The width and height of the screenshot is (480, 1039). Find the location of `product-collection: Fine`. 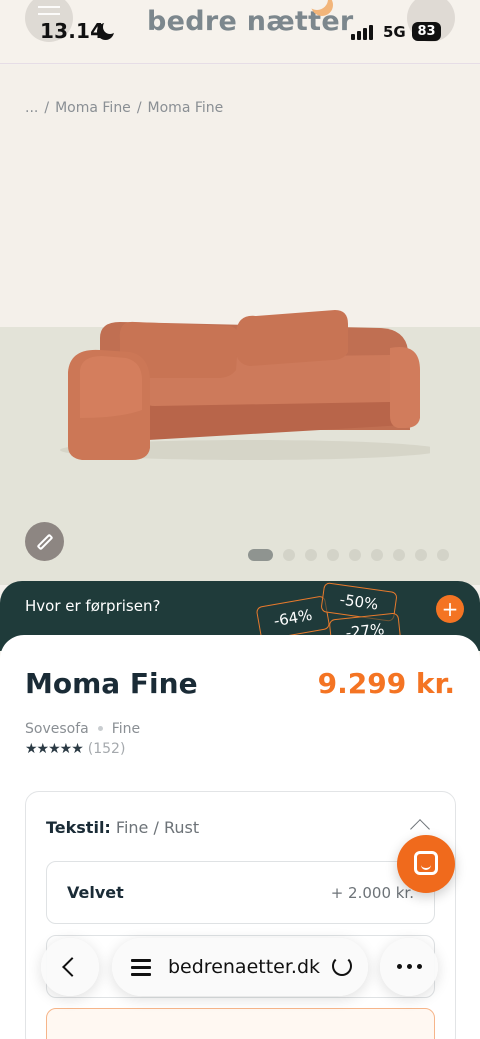

product-collection: Fine is located at coordinates (126, 729).